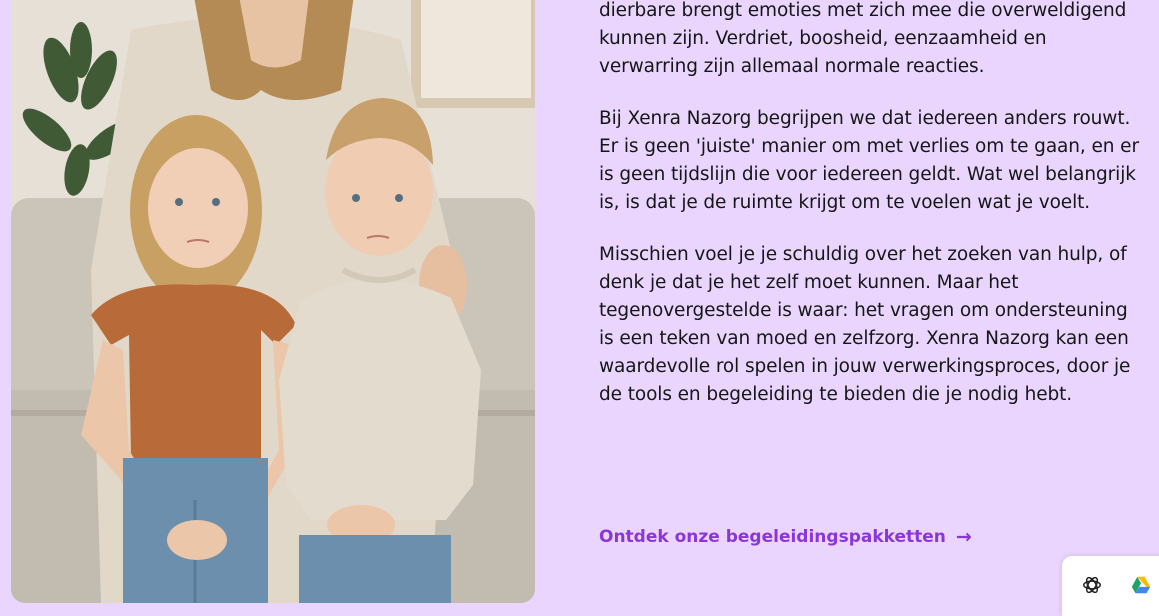  What do you see at coordinates (1141, 585) in the screenshot?
I see `google-drive-icon` at bounding box center [1141, 585].